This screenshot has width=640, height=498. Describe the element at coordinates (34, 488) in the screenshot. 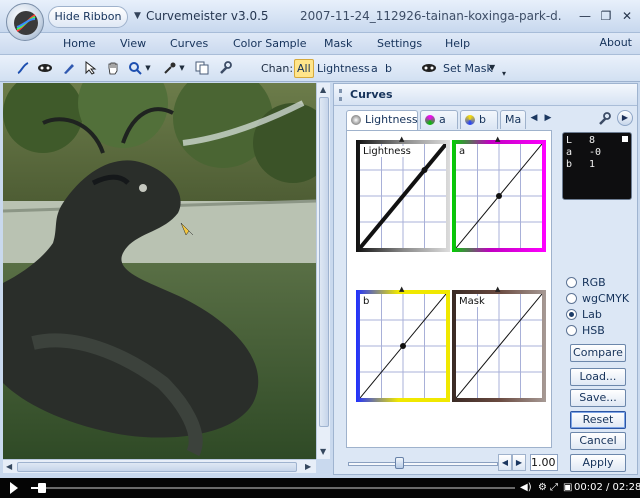

I see `player-progress-fill` at that location.